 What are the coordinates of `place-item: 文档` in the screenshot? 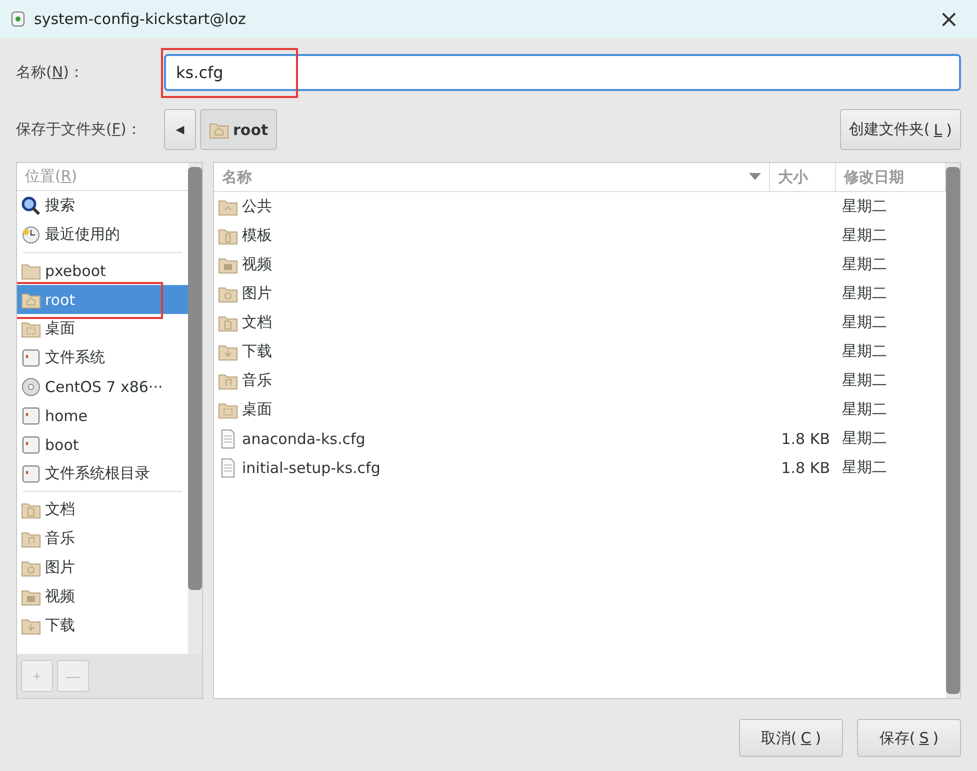 It's located at (102, 509).